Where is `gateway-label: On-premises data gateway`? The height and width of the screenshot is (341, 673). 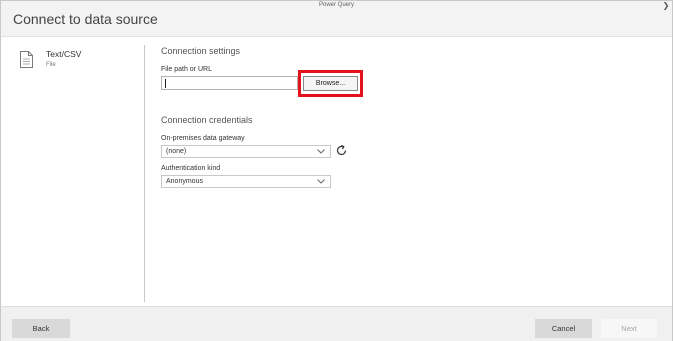 gateway-label: On-premises data gateway is located at coordinates (203, 138).